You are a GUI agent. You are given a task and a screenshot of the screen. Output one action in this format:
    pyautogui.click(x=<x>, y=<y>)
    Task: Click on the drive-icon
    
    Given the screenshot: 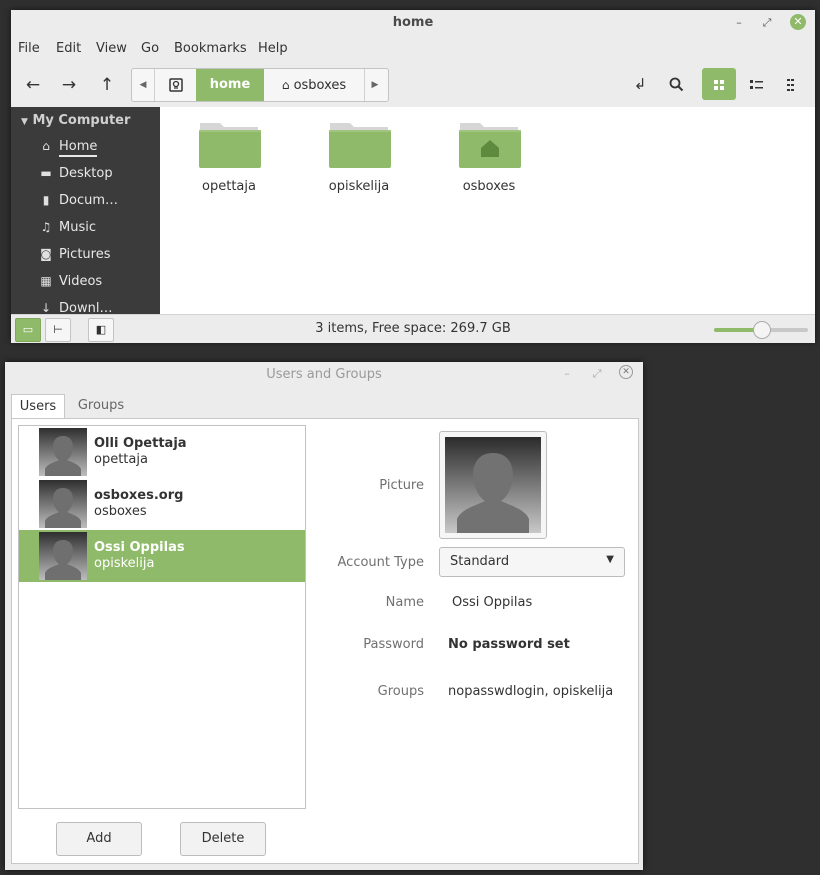 What is the action you would take?
    pyautogui.click(x=175, y=85)
    